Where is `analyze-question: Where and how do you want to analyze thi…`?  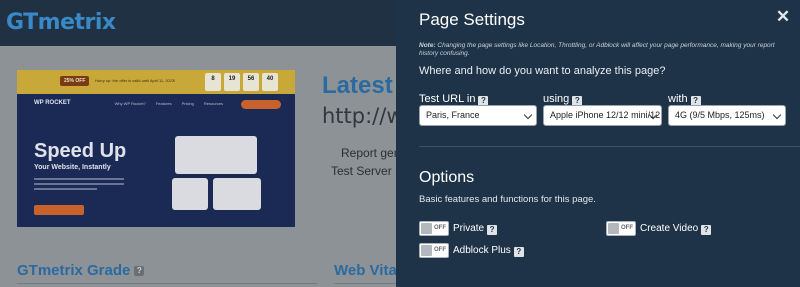 analyze-question: Where and how do you want to analyze thi… is located at coordinates (542, 71).